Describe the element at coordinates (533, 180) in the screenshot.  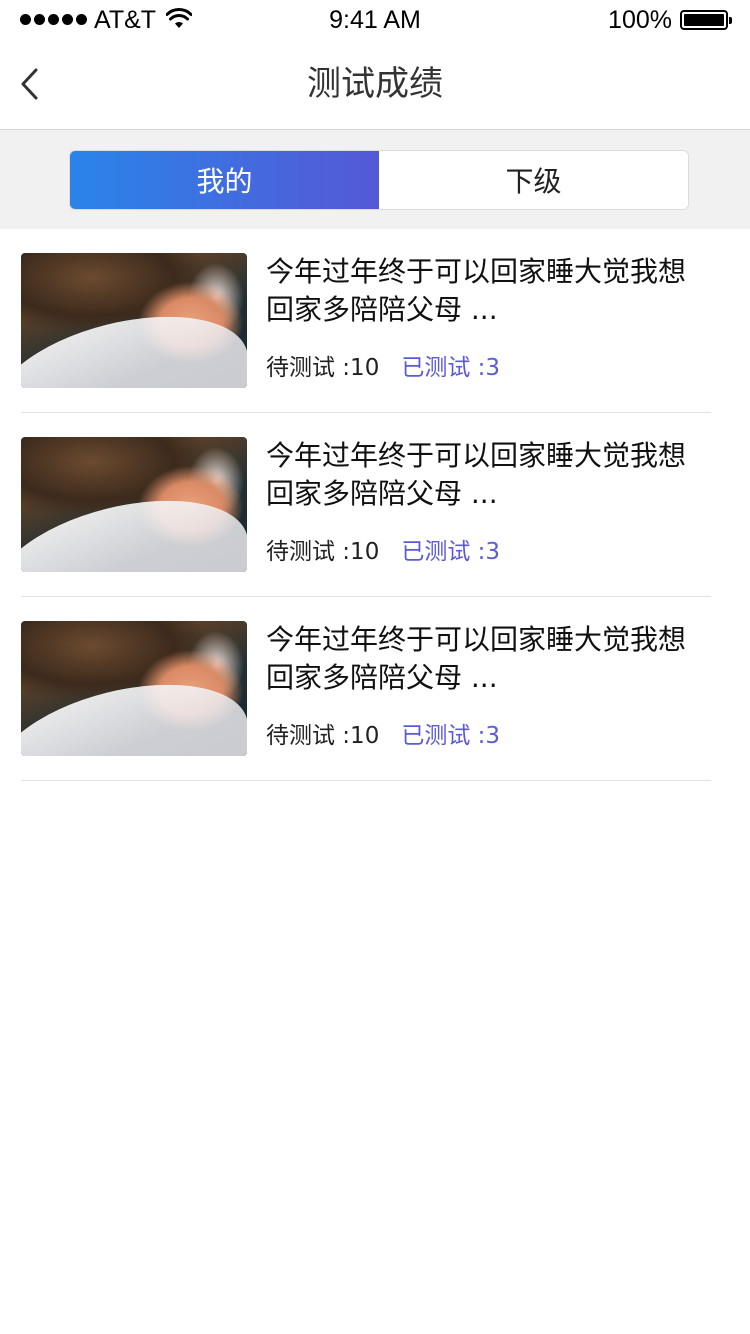
I see `tab-subordinate: 下级` at that location.